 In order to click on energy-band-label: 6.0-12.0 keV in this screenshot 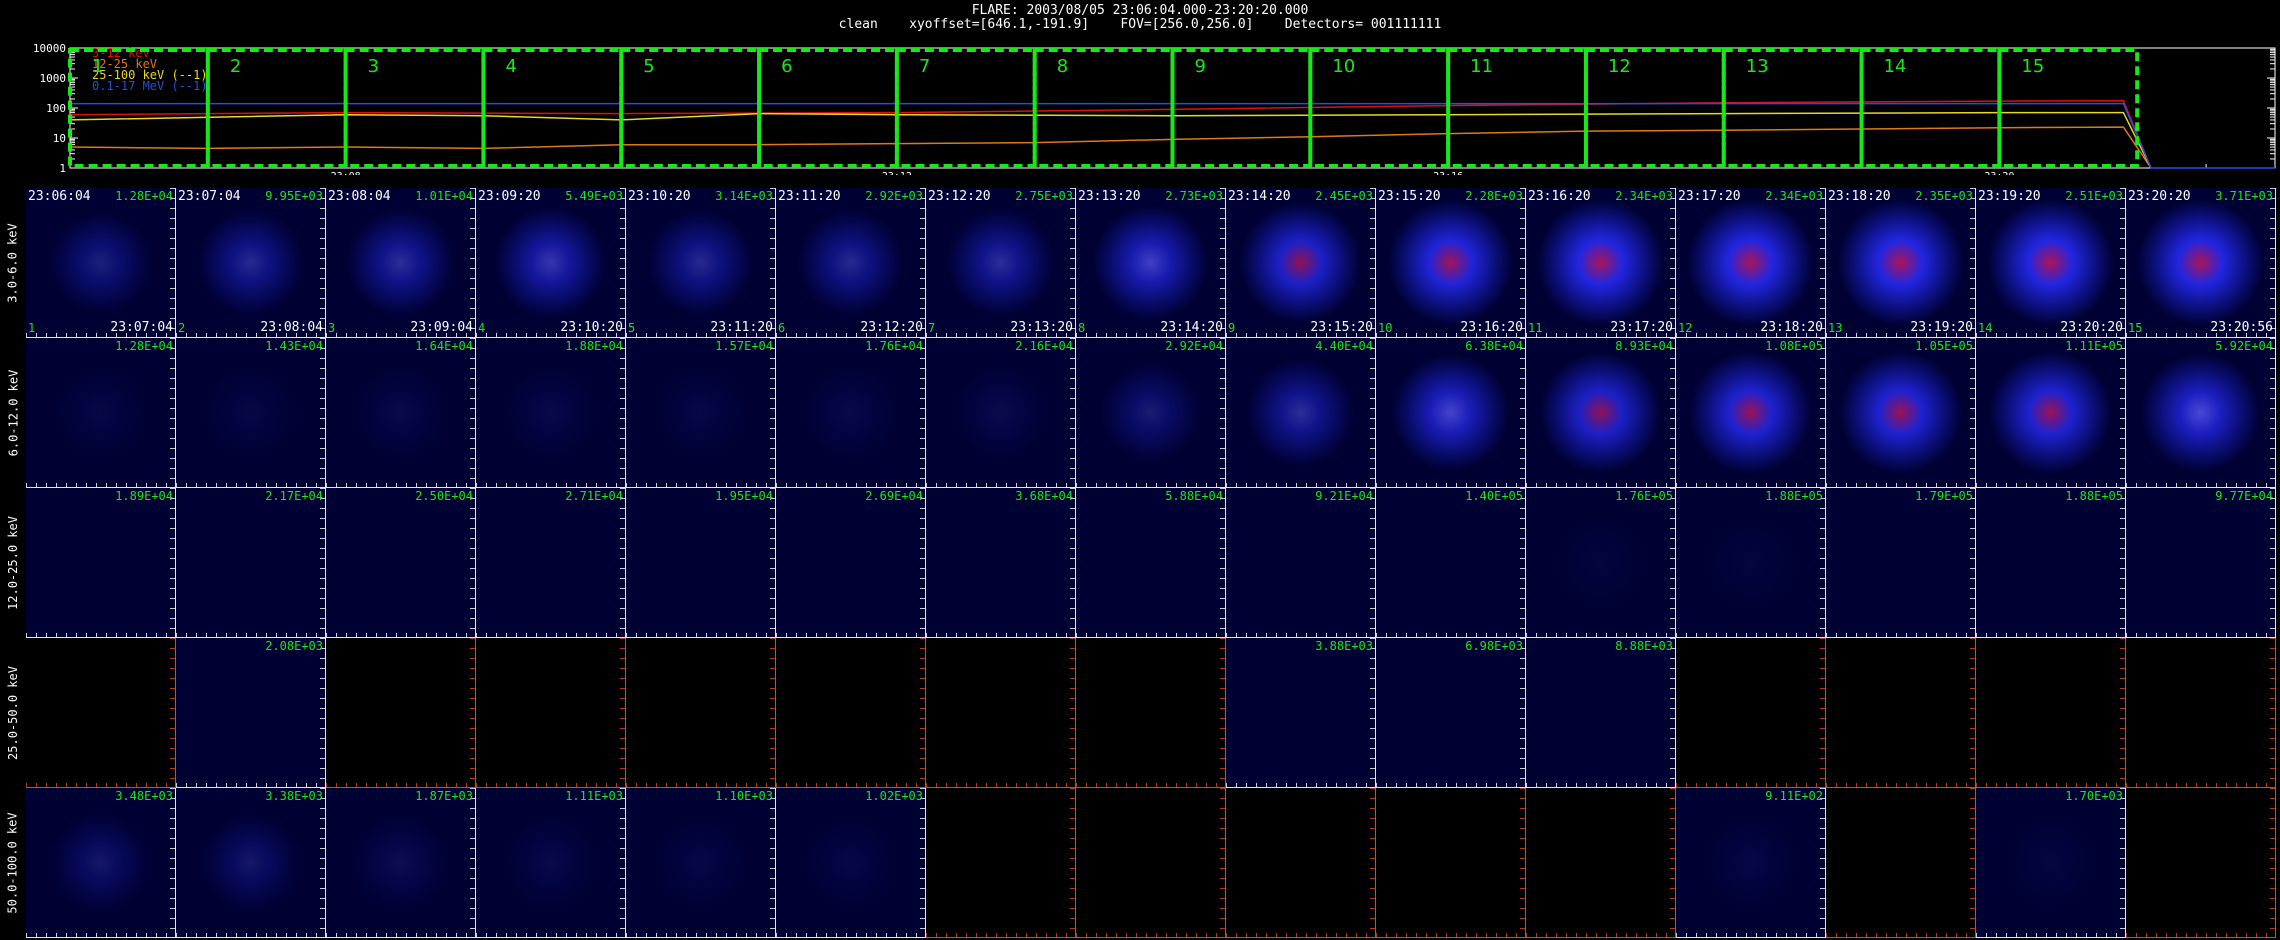, I will do `click(13, 413)`.